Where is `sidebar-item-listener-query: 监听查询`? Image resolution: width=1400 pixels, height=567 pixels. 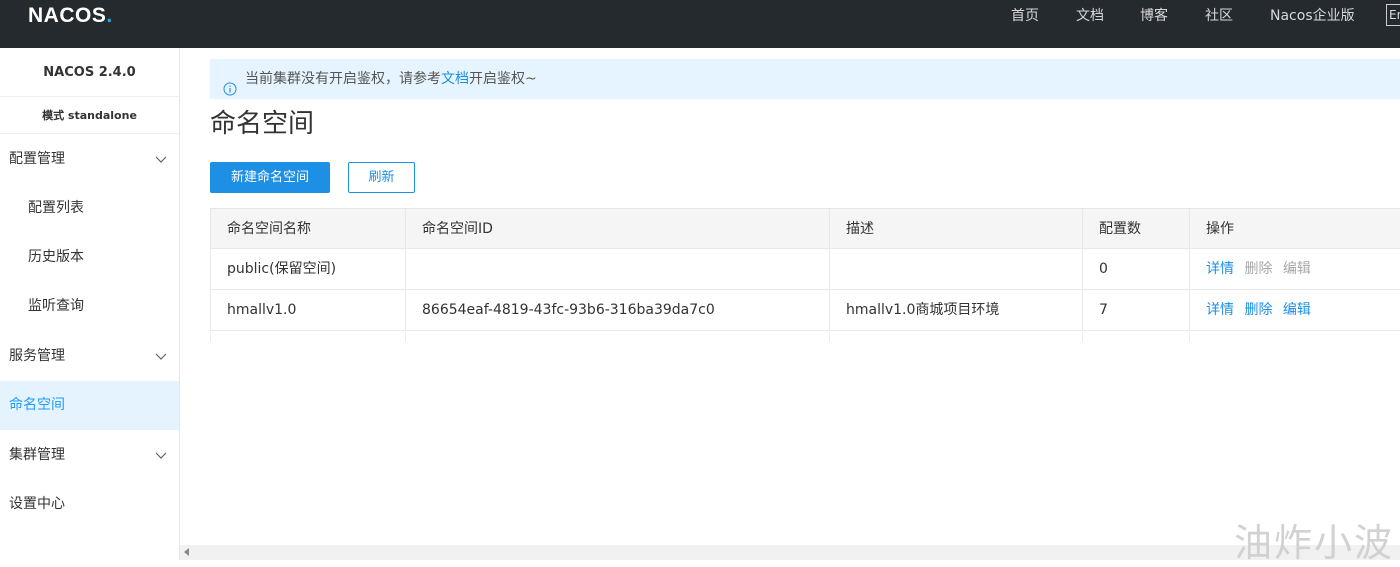
sidebar-item-listener-query: 监听查询 is located at coordinates (89, 306).